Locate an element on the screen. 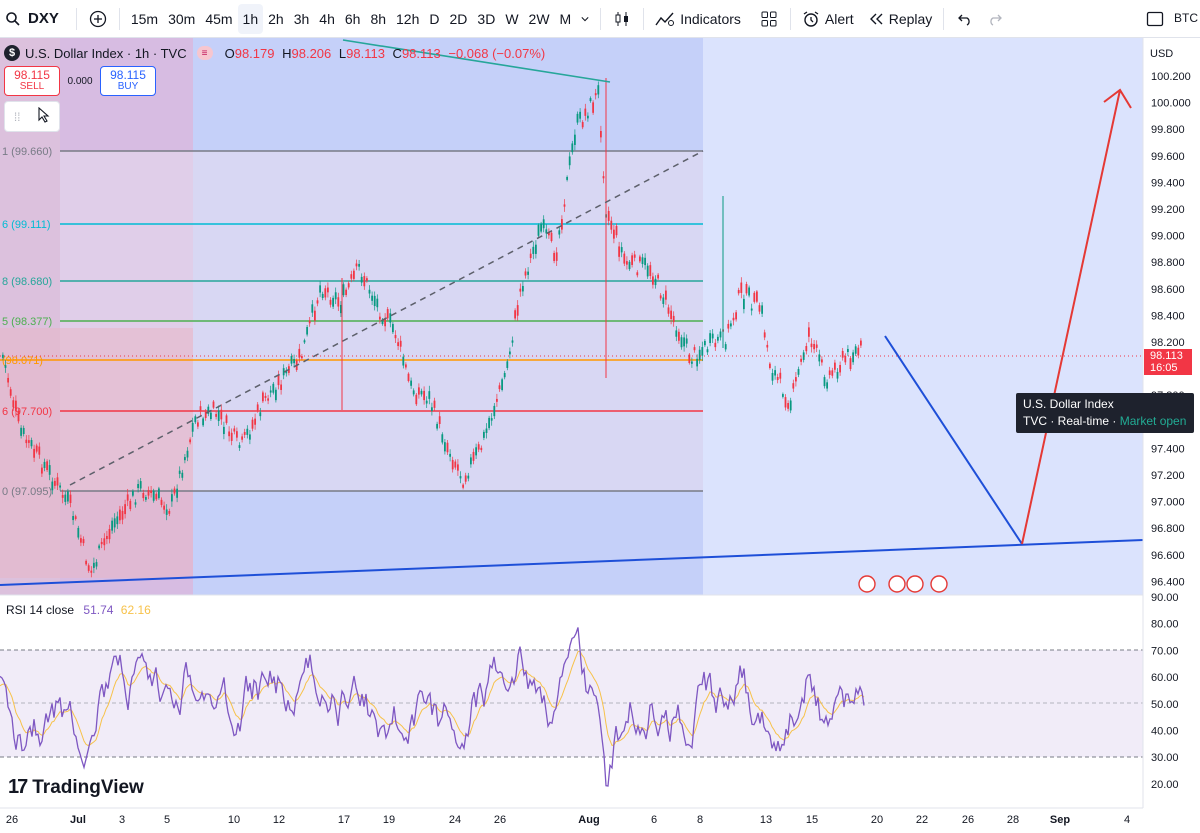 Image resolution: width=1200 pixels, height=833 pixels. interval-w: W is located at coordinates (511, 19).